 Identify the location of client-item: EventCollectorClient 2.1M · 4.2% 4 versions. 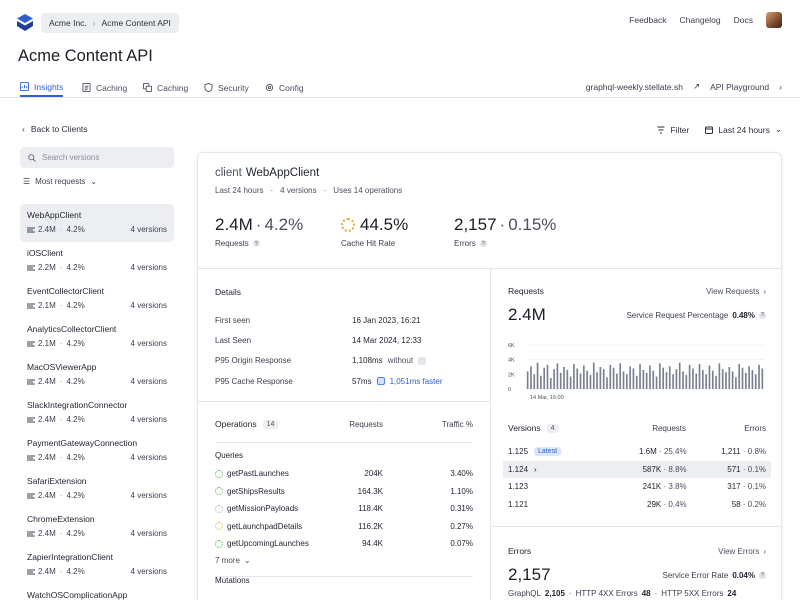
(97, 299).